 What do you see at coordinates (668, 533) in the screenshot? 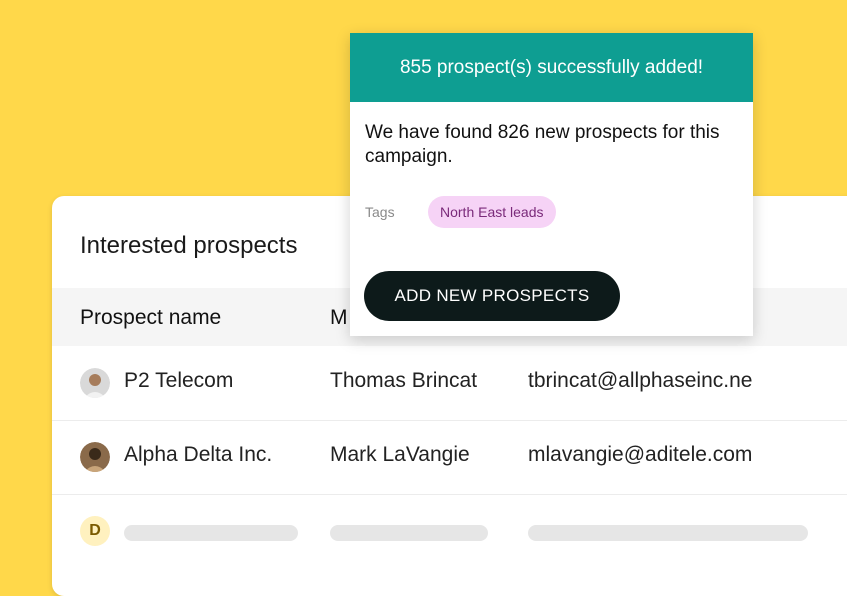
I see `skeleton-email` at bounding box center [668, 533].